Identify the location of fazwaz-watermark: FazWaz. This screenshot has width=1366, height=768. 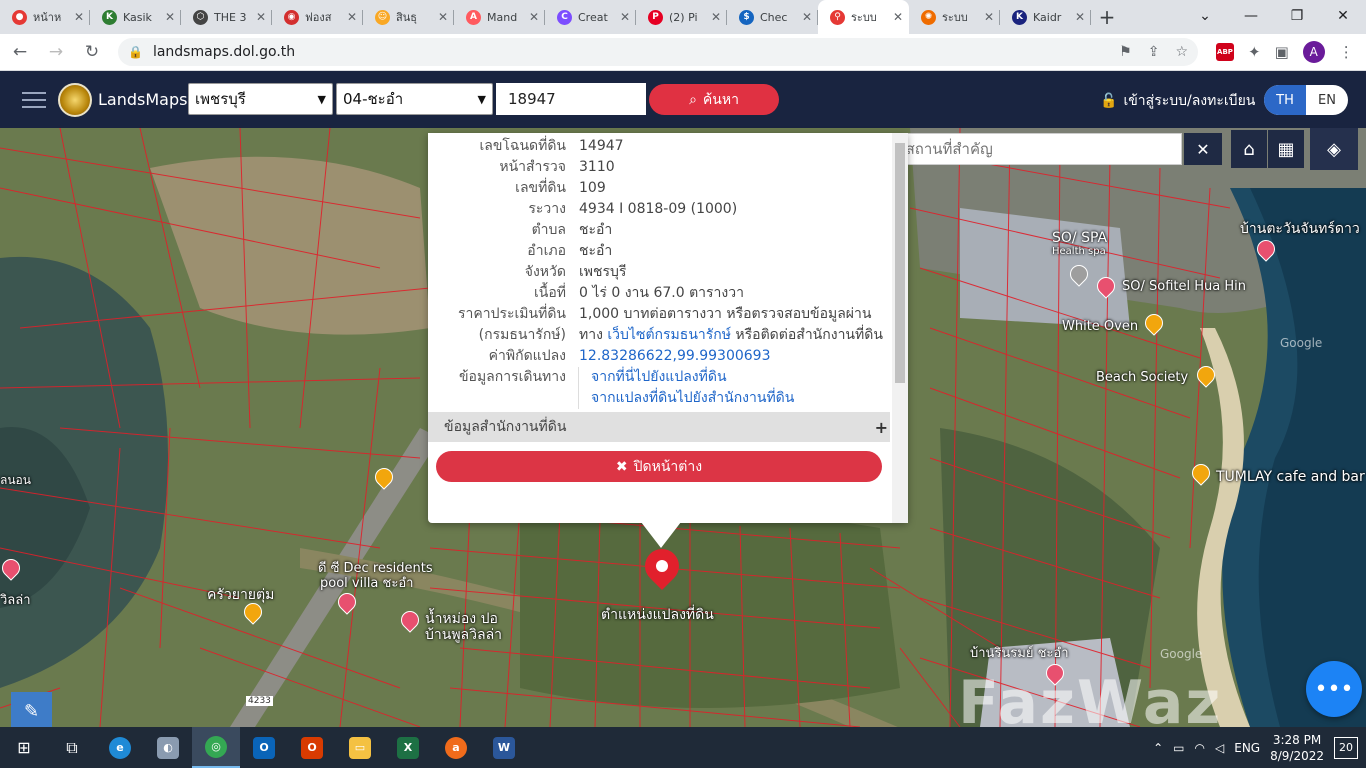
(1090, 697).